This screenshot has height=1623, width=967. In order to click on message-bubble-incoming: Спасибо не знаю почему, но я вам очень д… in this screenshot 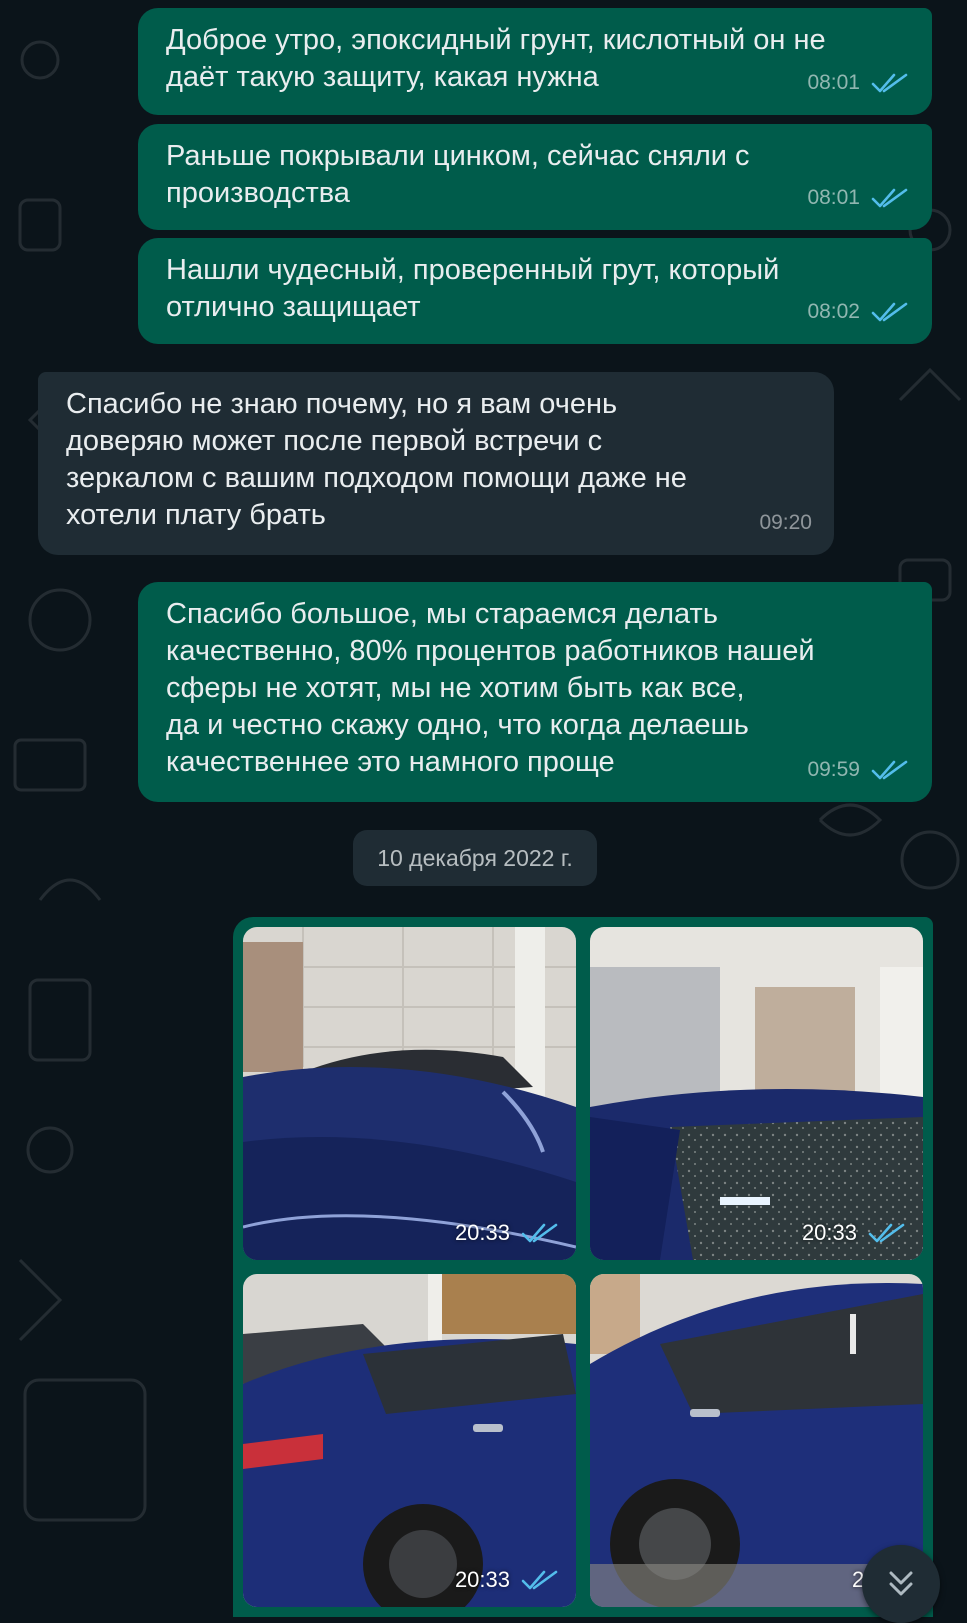, I will do `click(436, 463)`.